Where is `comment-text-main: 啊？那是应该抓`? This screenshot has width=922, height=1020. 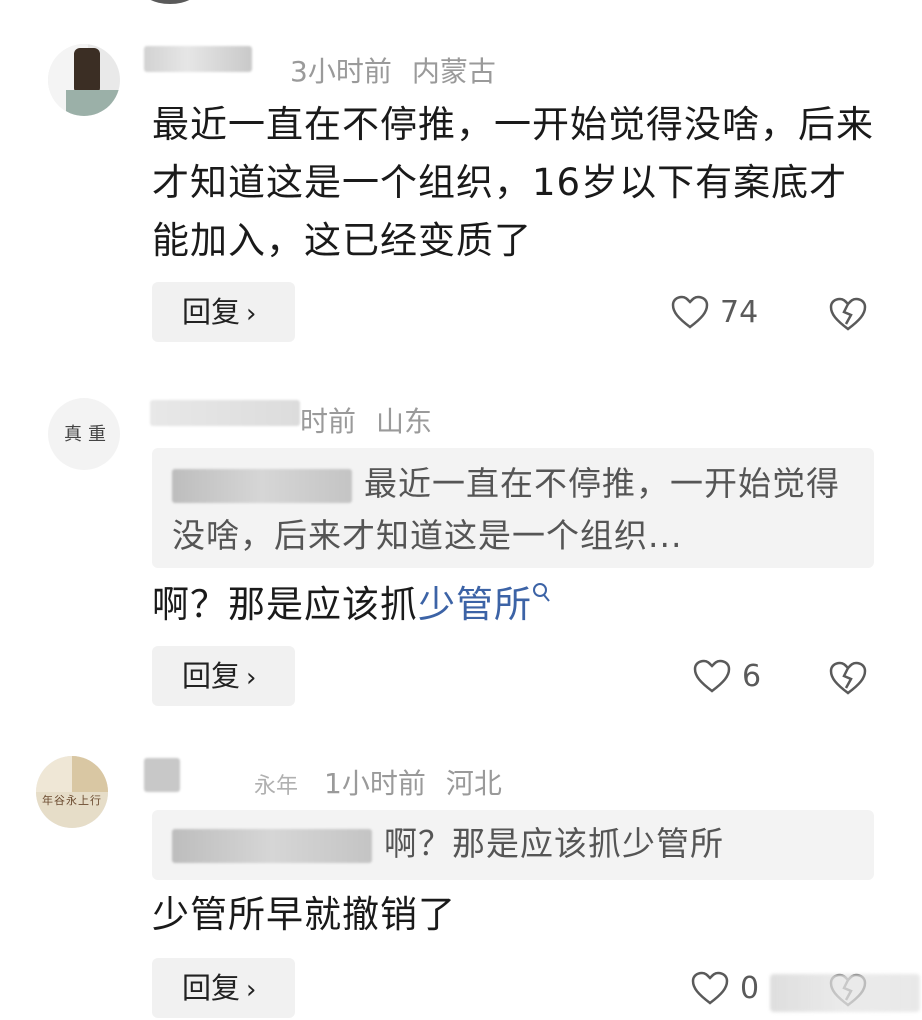
comment-text-main: 啊？那是应该抓 is located at coordinates (285, 604).